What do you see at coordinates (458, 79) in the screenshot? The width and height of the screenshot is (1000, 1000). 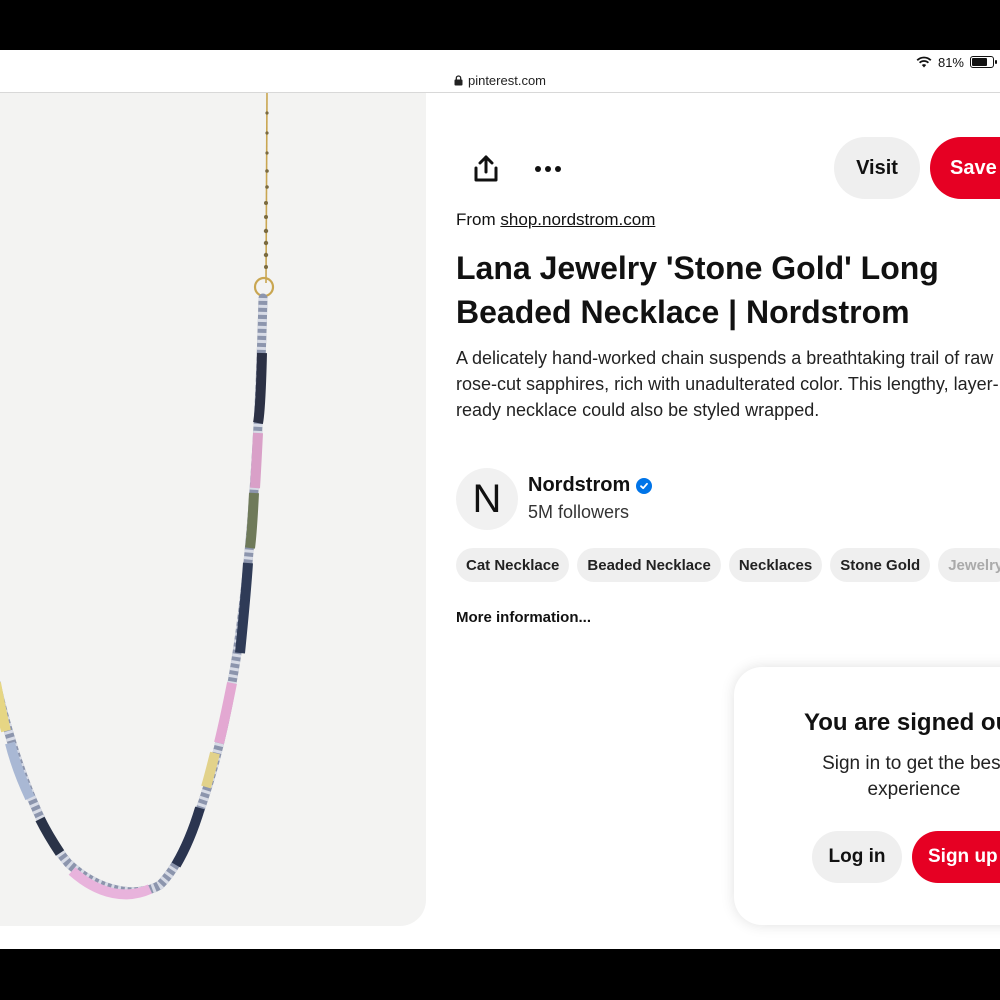 I see `lock-icon` at bounding box center [458, 79].